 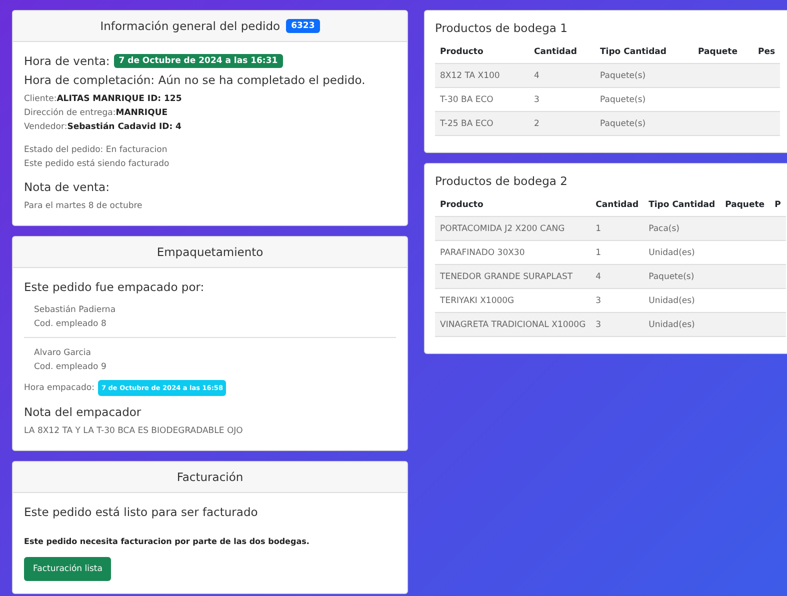 What do you see at coordinates (70, 113) in the screenshot?
I see `detail-label: Dirección de entrega:` at bounding box center [70, 113].